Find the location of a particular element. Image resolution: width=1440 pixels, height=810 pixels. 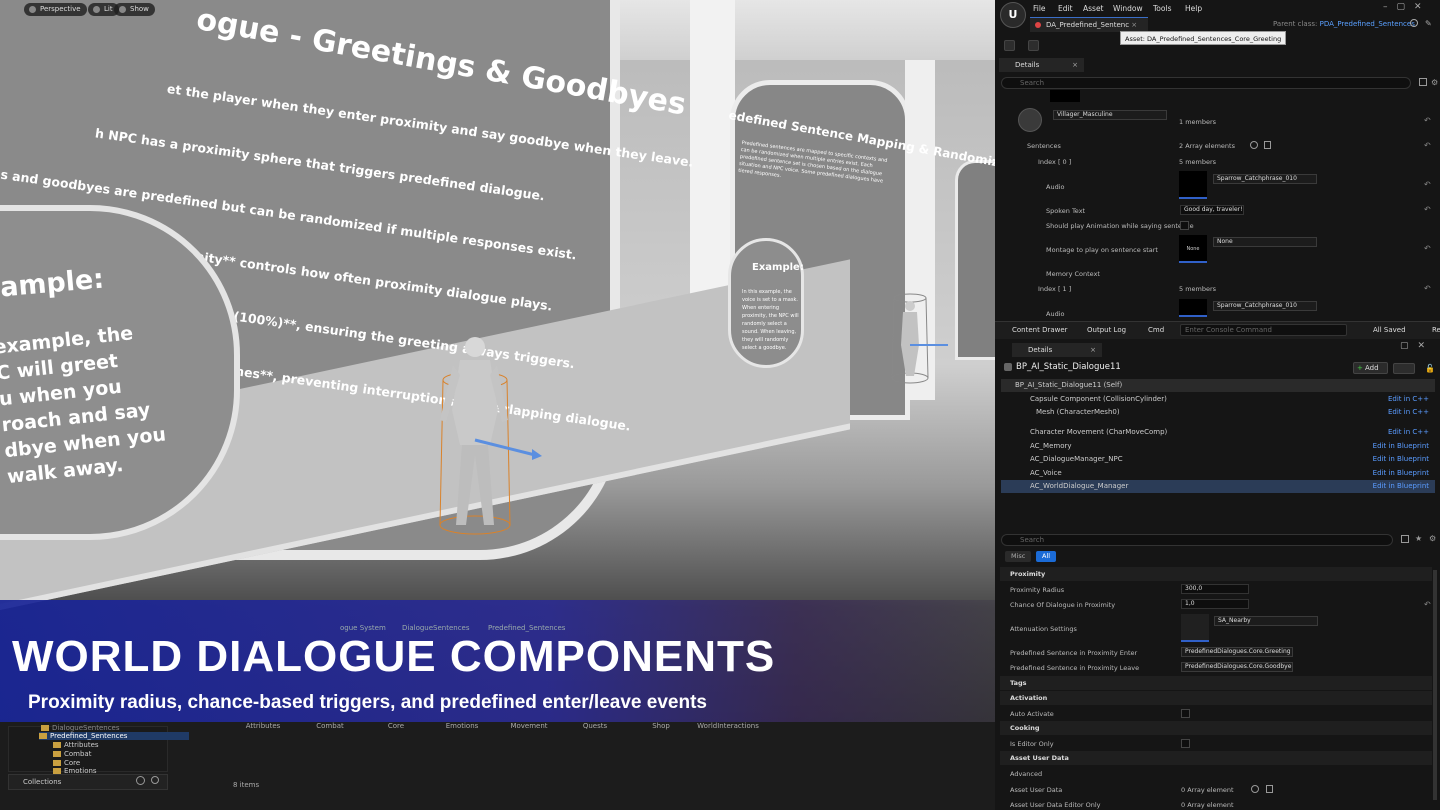

menu-asset: Asset is located at coordinates (1093, 8).